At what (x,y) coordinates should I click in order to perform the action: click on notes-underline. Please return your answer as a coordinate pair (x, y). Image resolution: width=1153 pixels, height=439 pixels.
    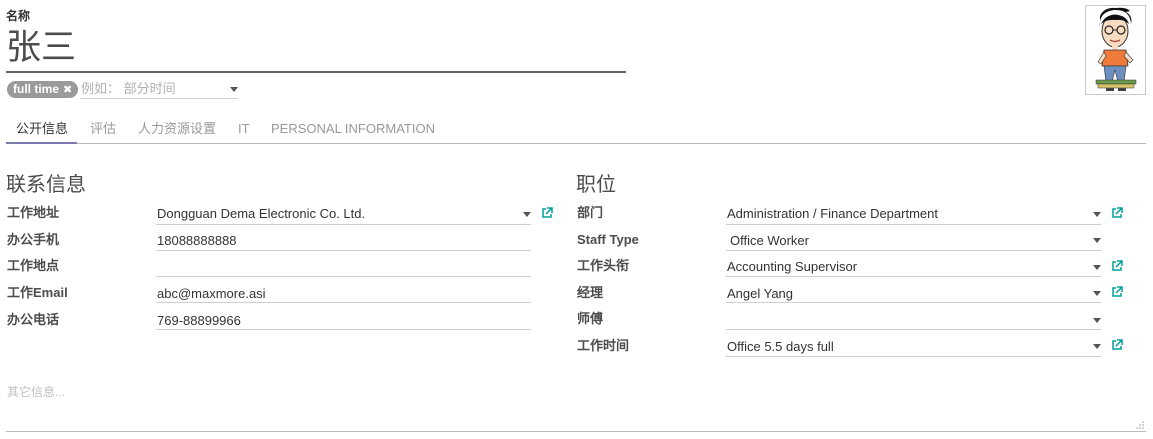
    Looking at the image, I should click on (576, 431).